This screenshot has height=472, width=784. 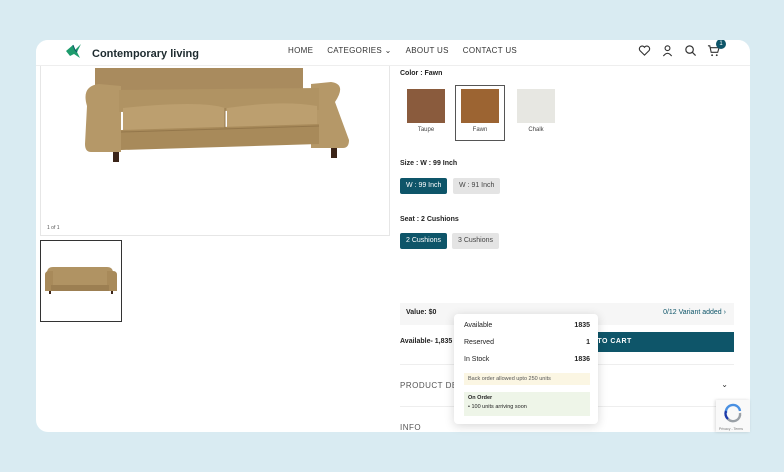 What do you see at coordinates (355, 50) in the screenshot?
I see `nav-categories-label: CATEGORIES` at bounding box center [355, 50].